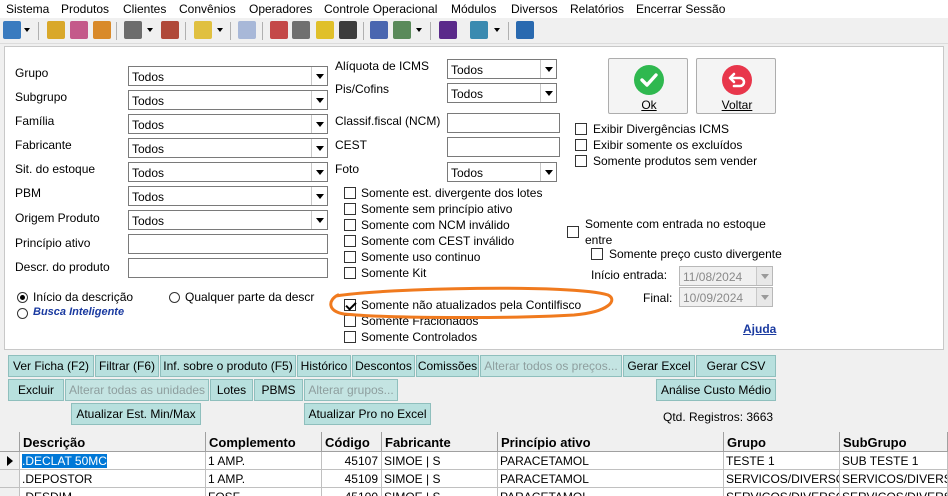  Describe the element at coordinates (133, 30) in the screenshot. I see `card-icon` at that location.